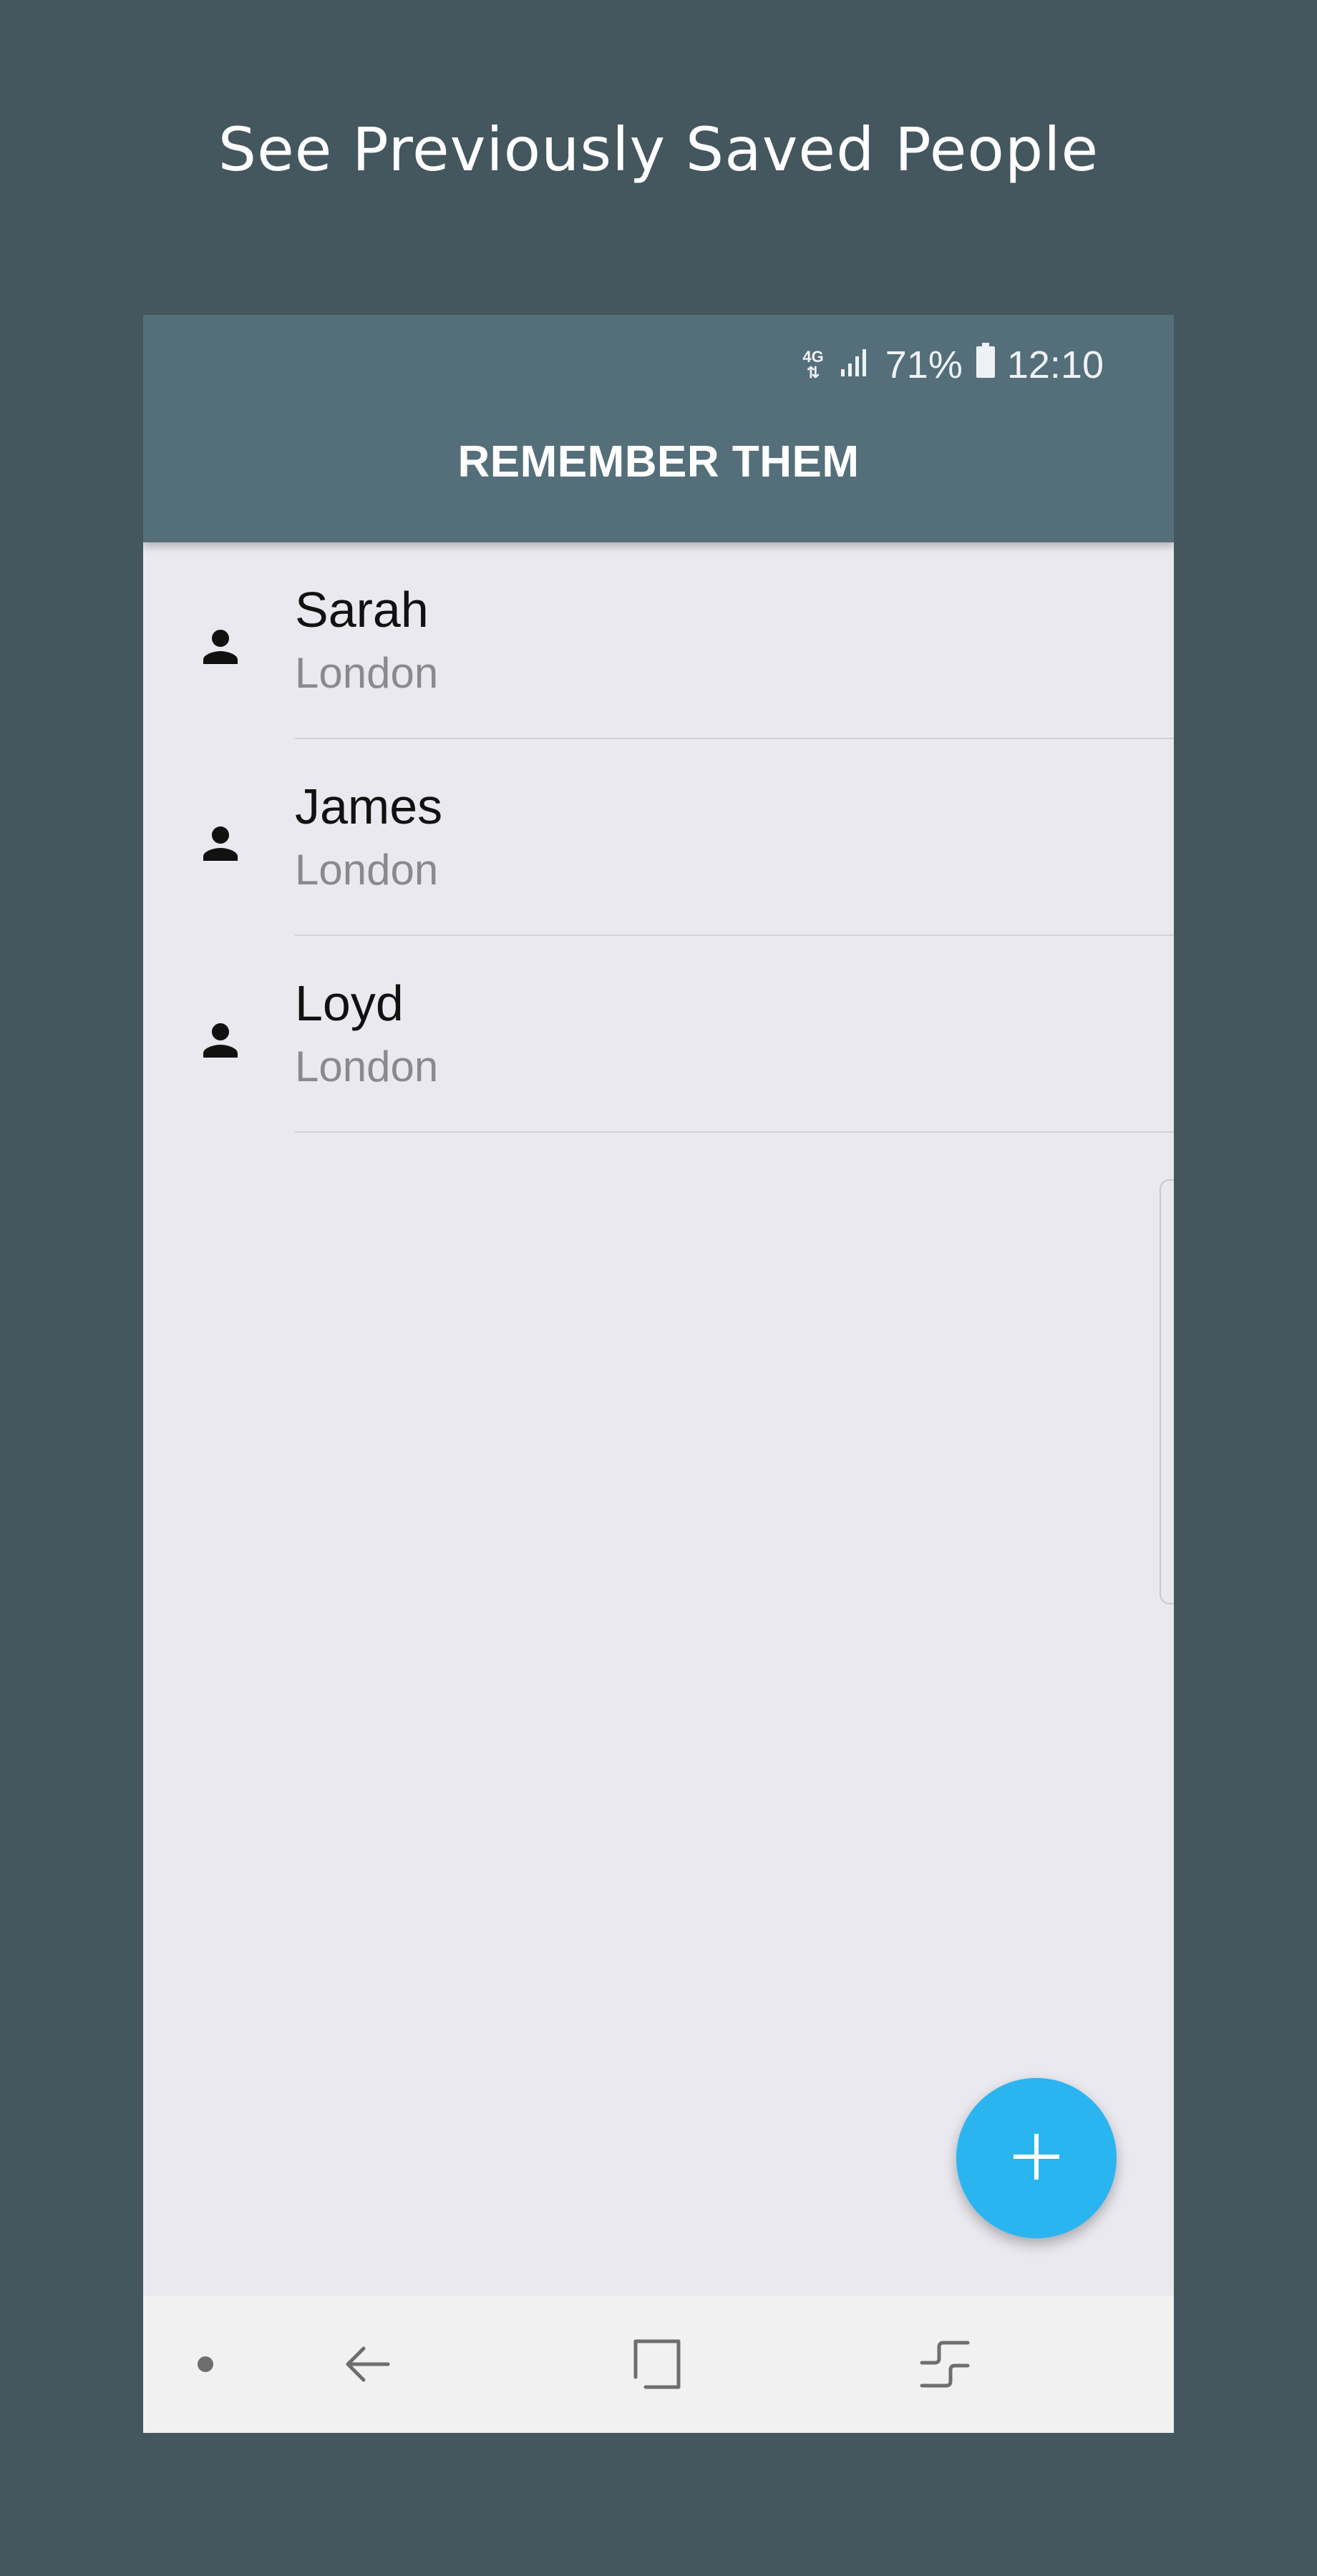 The width and height of the screenshot is (1317, 2576). Describe the element at coordinates (924, 364) in the screenshot. I see `battery-percent: 71%` at that location.